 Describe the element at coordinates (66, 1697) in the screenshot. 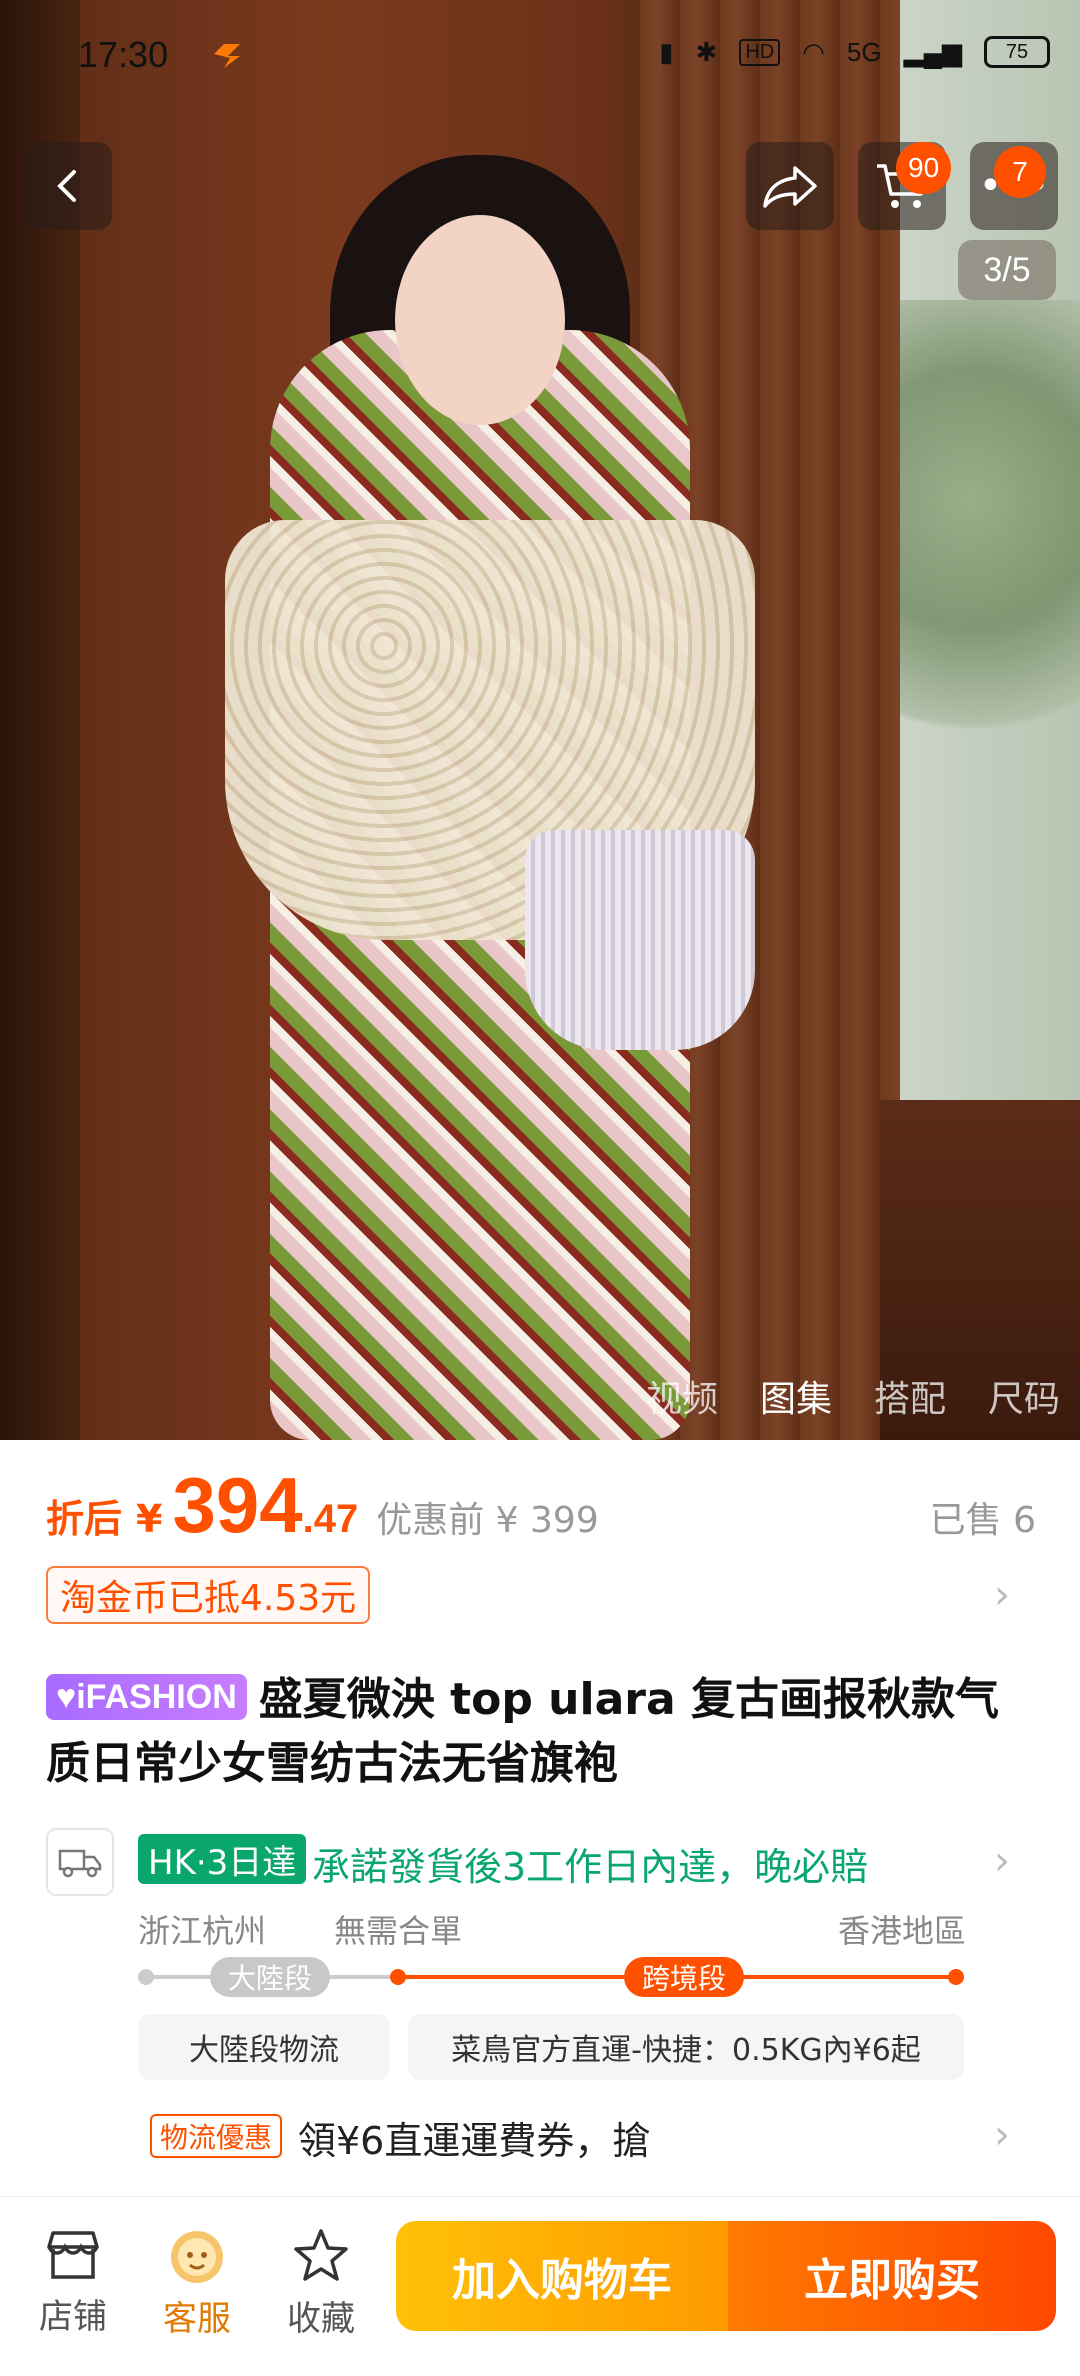

I see `heart-icon: ♥` at that location.